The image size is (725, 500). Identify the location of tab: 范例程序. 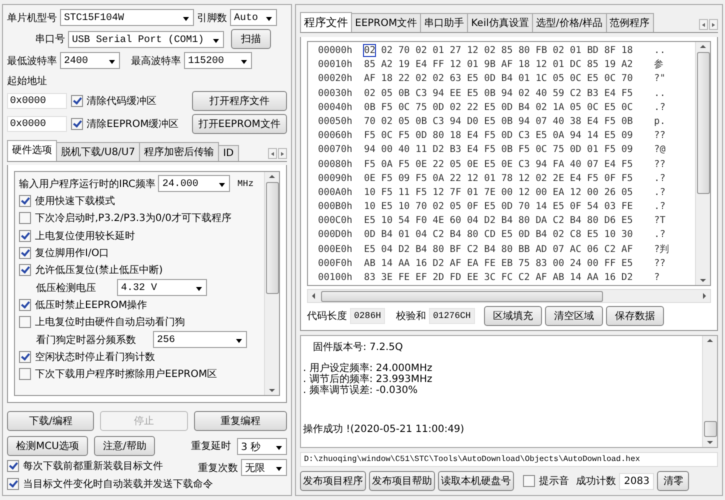
(630, 22).